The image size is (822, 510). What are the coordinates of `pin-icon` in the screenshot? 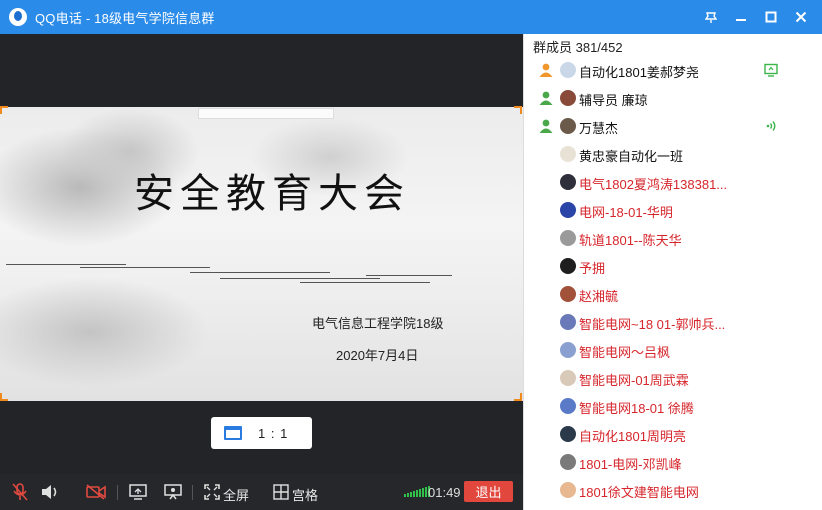 It's located at (711, 17).